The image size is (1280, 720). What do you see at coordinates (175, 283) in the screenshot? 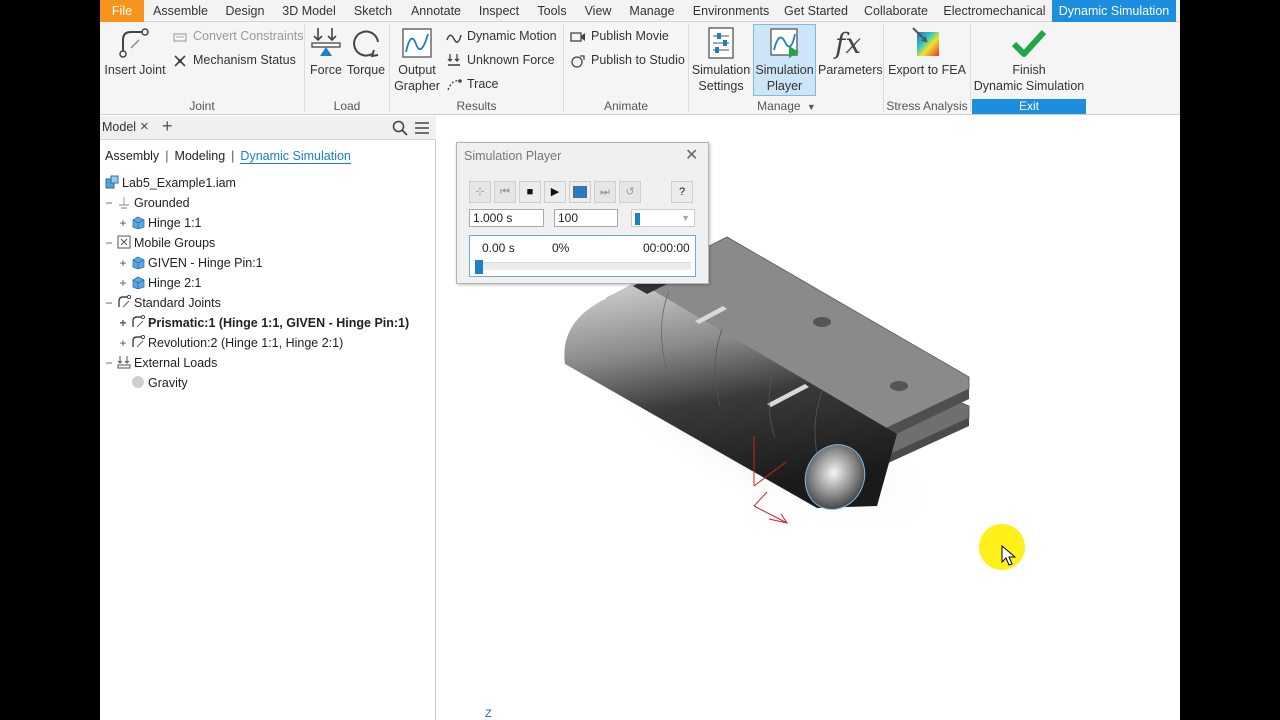
I see `tree-item-label: Hinge 2:1` at bounding box center [175, 283].